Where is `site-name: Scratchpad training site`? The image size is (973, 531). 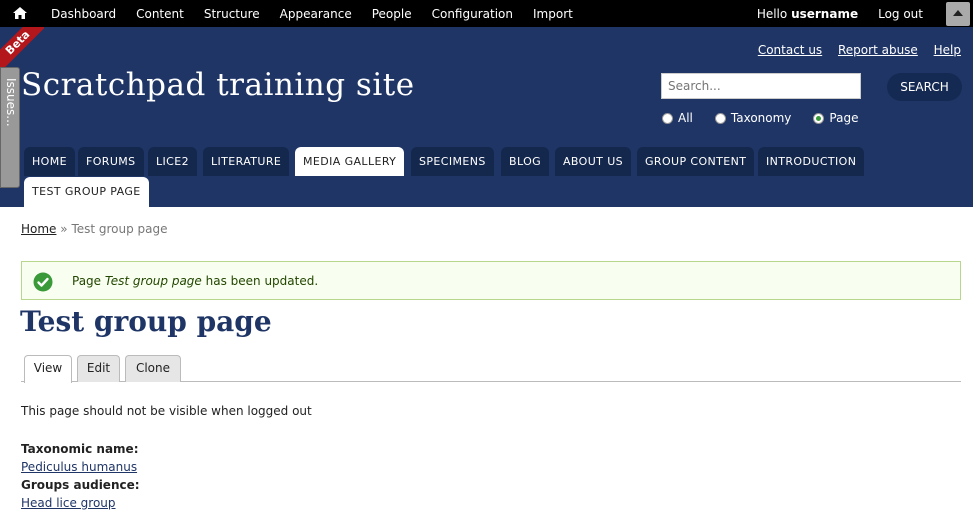 site-name: Scratchpad training site is located at coordinates (218, 85).